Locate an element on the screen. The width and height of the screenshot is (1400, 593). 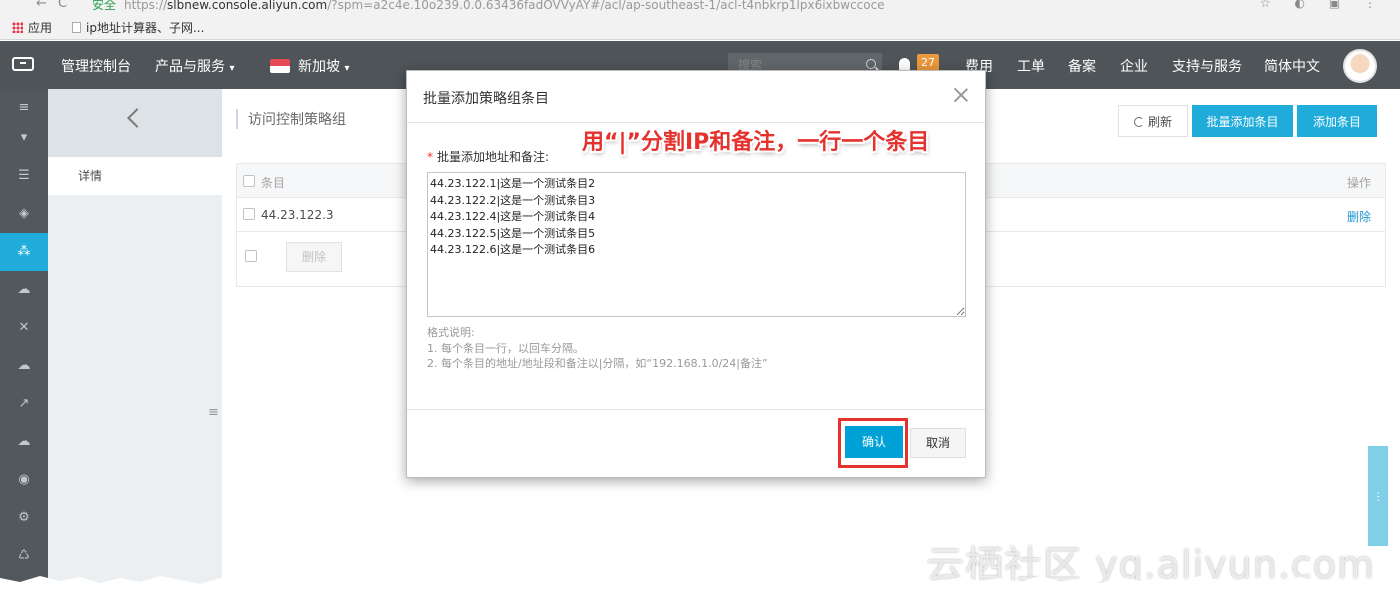
bulk-entries-textarea is located at coordinates (696, 244).